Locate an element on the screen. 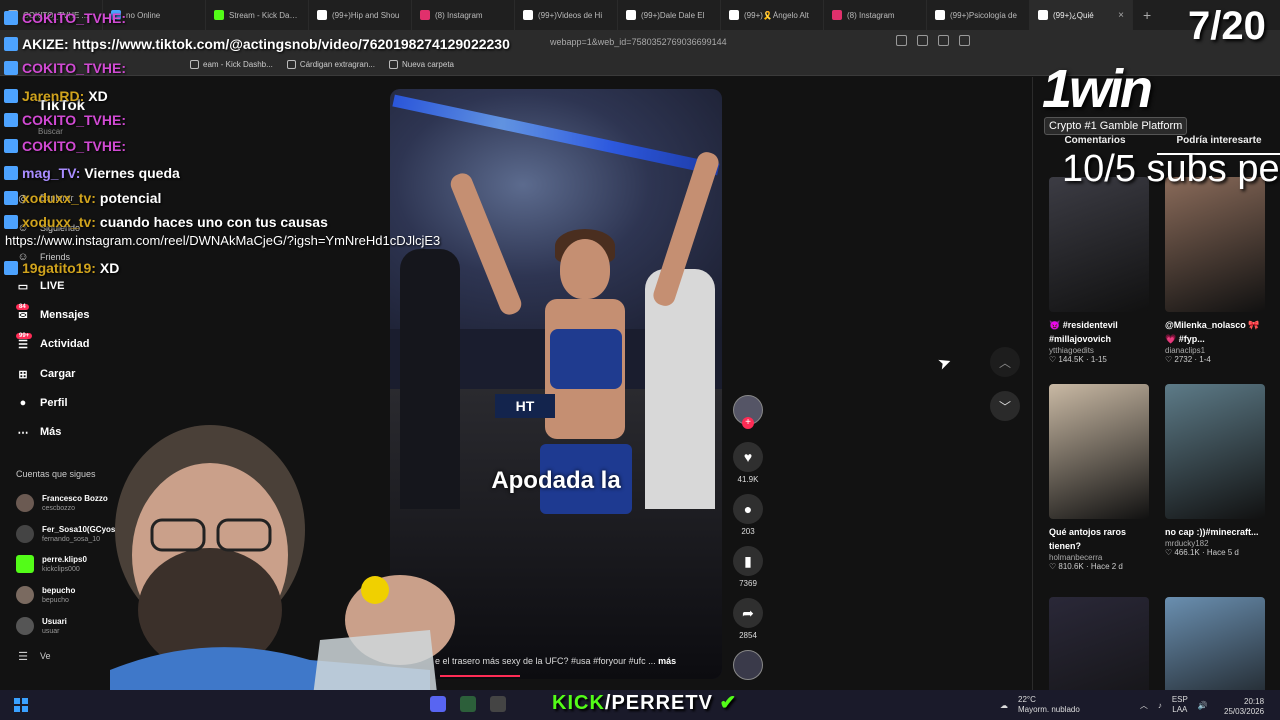 The image size is (1280, 720). previous-video-button: ︿ is located at coordinates (1005, 362).